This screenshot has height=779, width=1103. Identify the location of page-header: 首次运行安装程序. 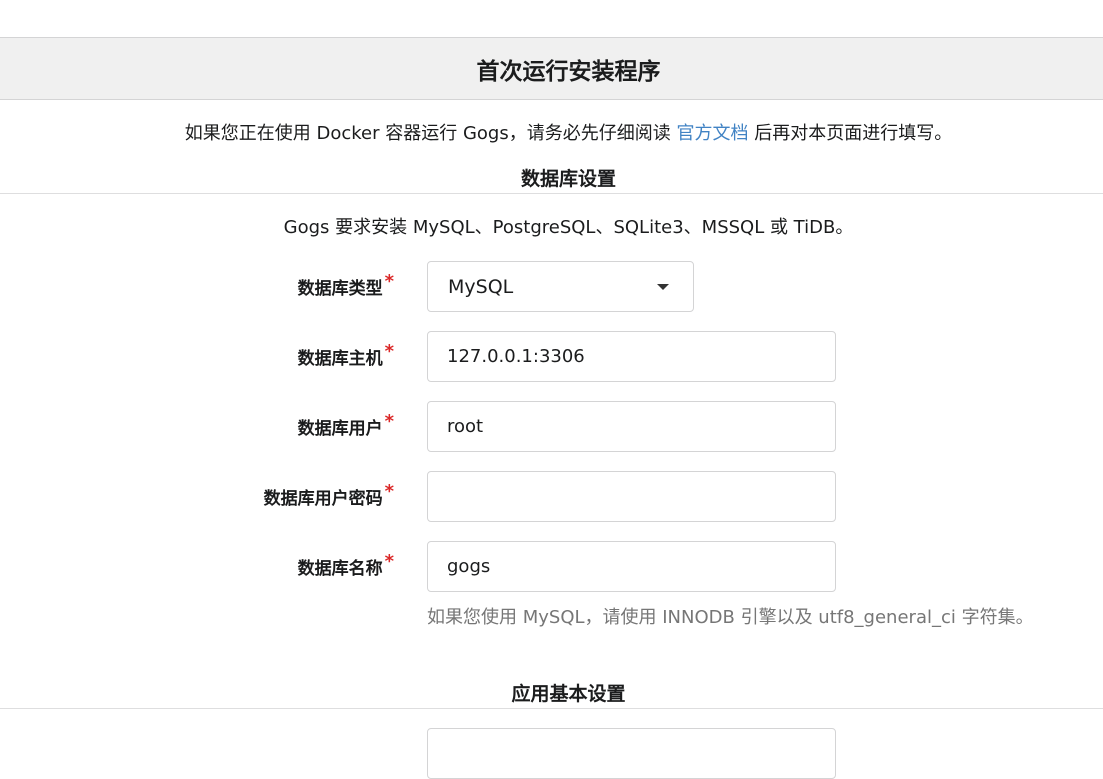
(551, 68).